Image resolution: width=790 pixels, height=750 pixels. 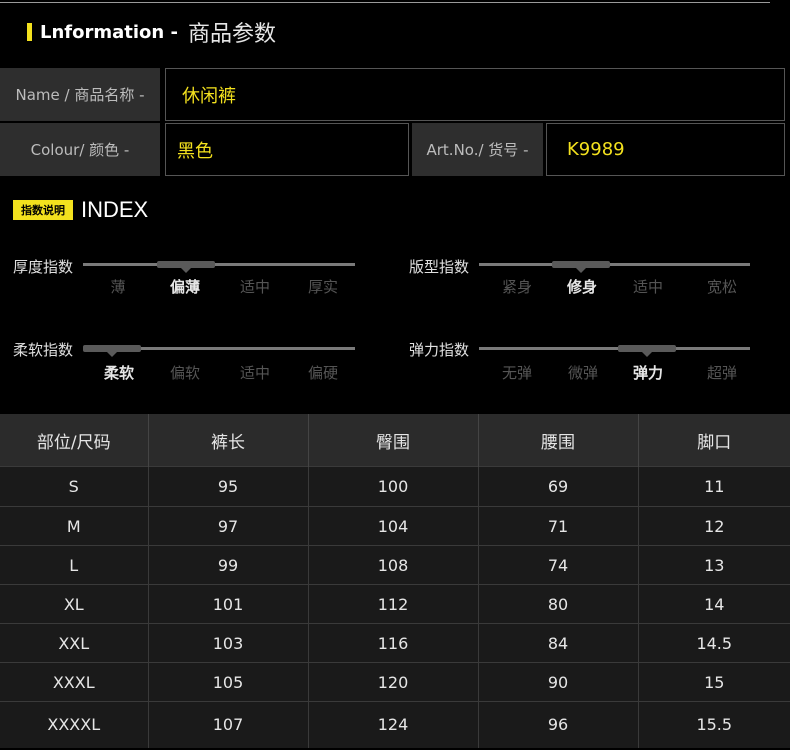 What do you see at coordinates (721, 373) in the screenshot?
I see `slider-elasticity-opt: 超弹` at bounding box center [721, 373].